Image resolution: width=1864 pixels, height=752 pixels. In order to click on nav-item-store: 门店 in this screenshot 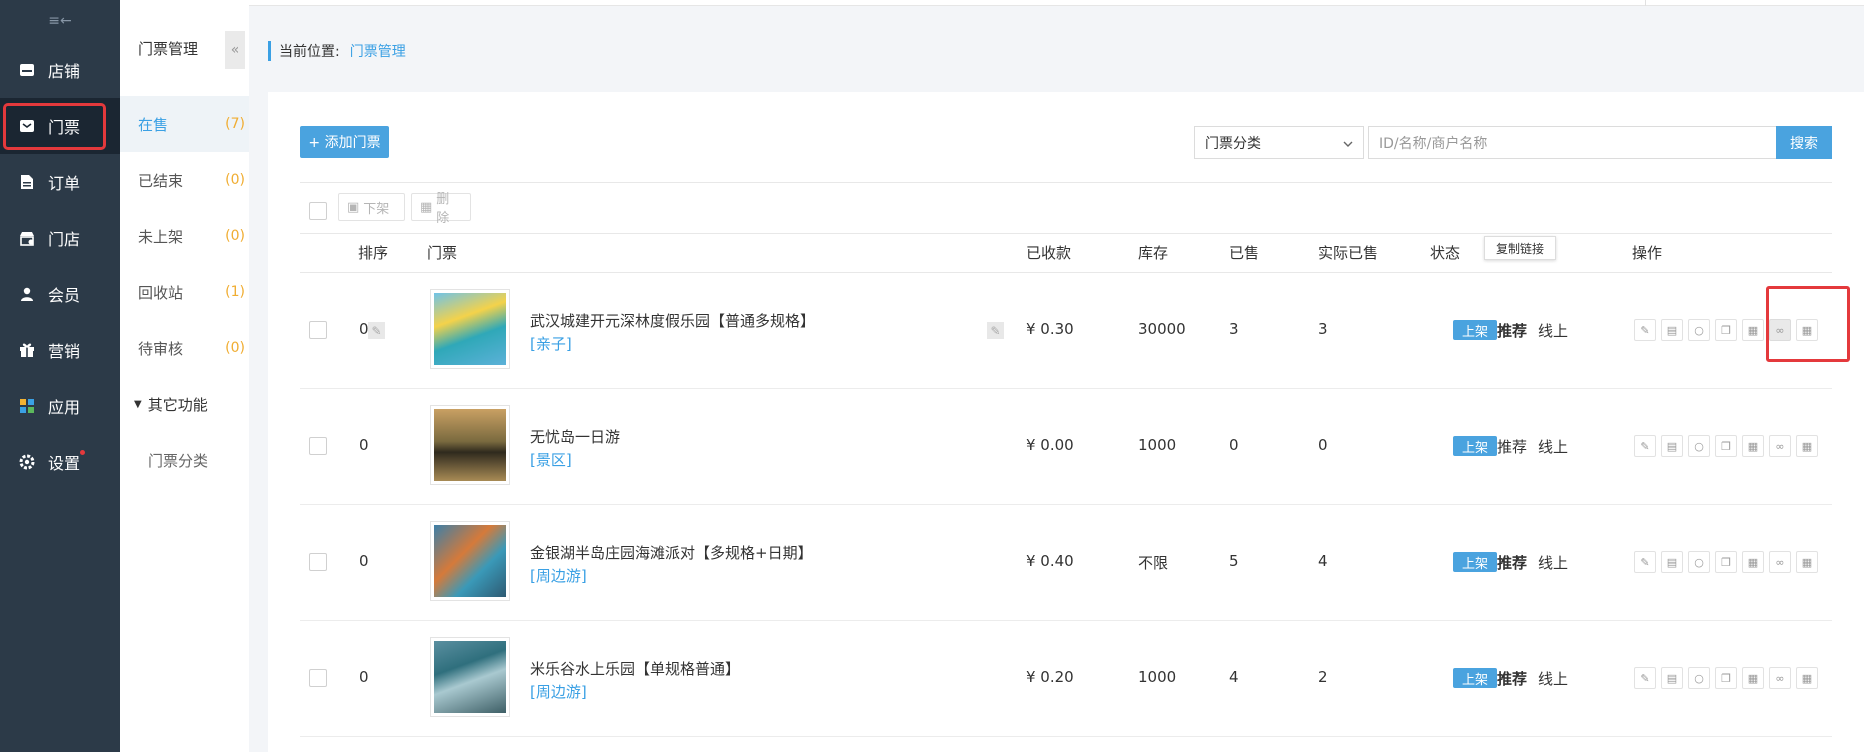, I will do `click(60, 238)`.